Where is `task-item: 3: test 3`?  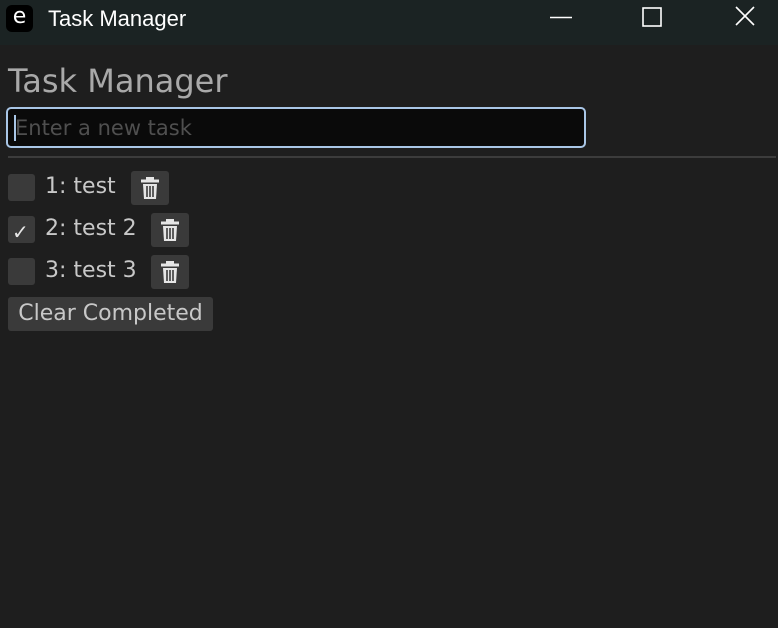
task-item: 3: test 3 is located at coordinates (103, 272).